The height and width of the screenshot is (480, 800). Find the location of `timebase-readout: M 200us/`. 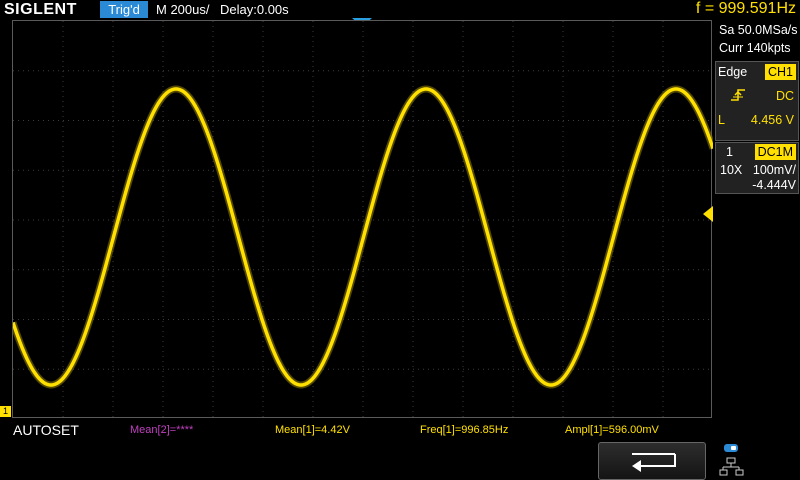

timebase-readout: M 200us/ is located at coordinates (182, 9).